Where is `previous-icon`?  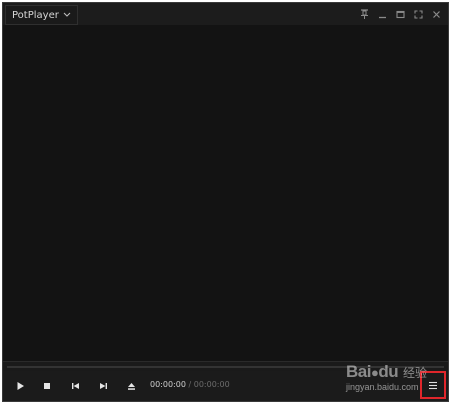 previous-icon is located at coordinates (75, 386).